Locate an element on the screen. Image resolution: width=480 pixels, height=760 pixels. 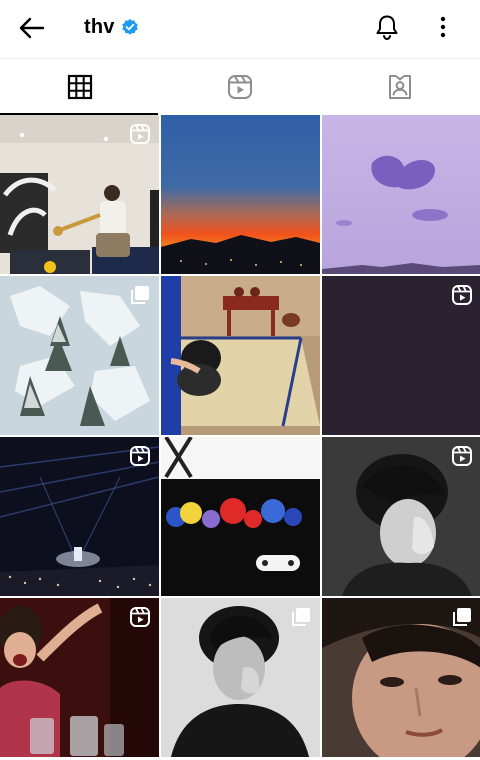
reels-icon is located at coordinates (240, 87).